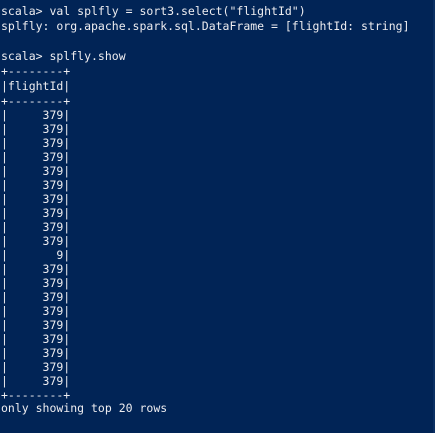 This screenshot has height=433, width=435. What do you see at coordinates (36, 86) in the screenshot?
I see `table-header: |flightId|` at bounding box center [36, 86].